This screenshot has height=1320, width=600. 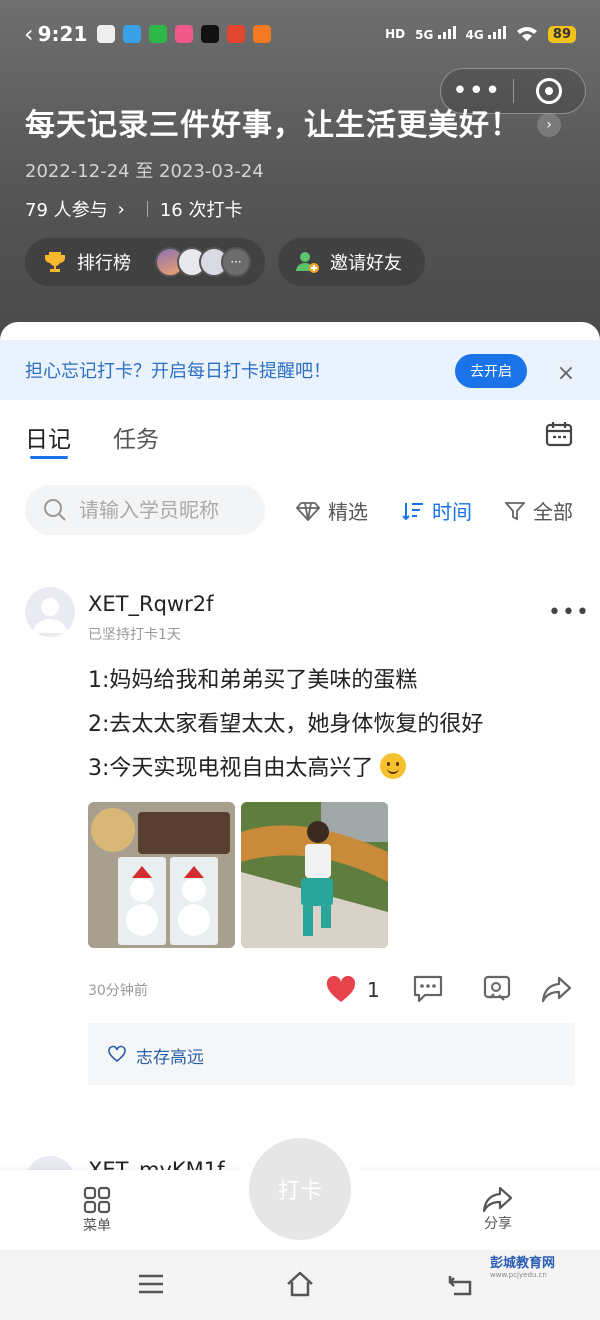 I want to click on menu-button: 菜单, so click(x=97, y=1210).